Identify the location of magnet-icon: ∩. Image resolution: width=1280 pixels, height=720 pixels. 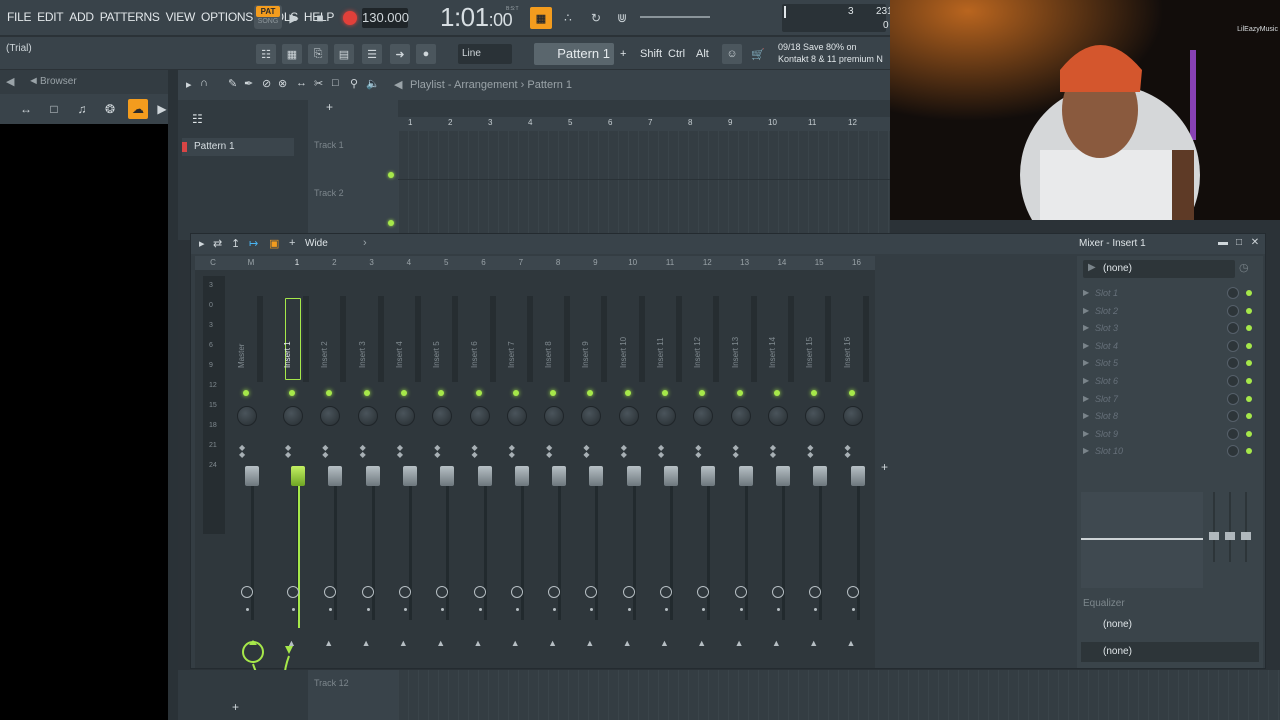
(204, 83).